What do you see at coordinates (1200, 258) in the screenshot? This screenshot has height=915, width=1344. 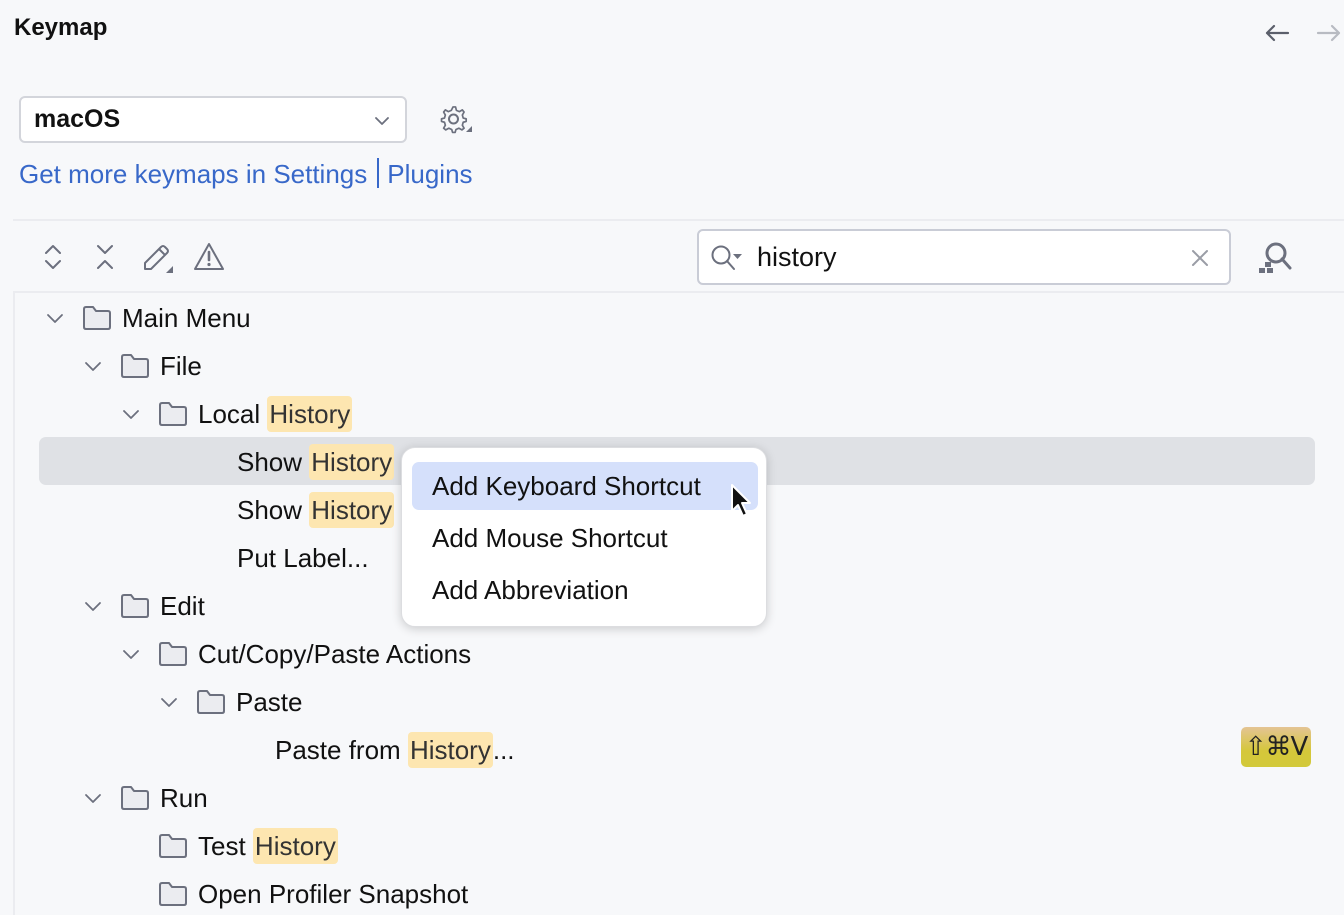 I see `clear-icon` at bounding box center [1200, 258].